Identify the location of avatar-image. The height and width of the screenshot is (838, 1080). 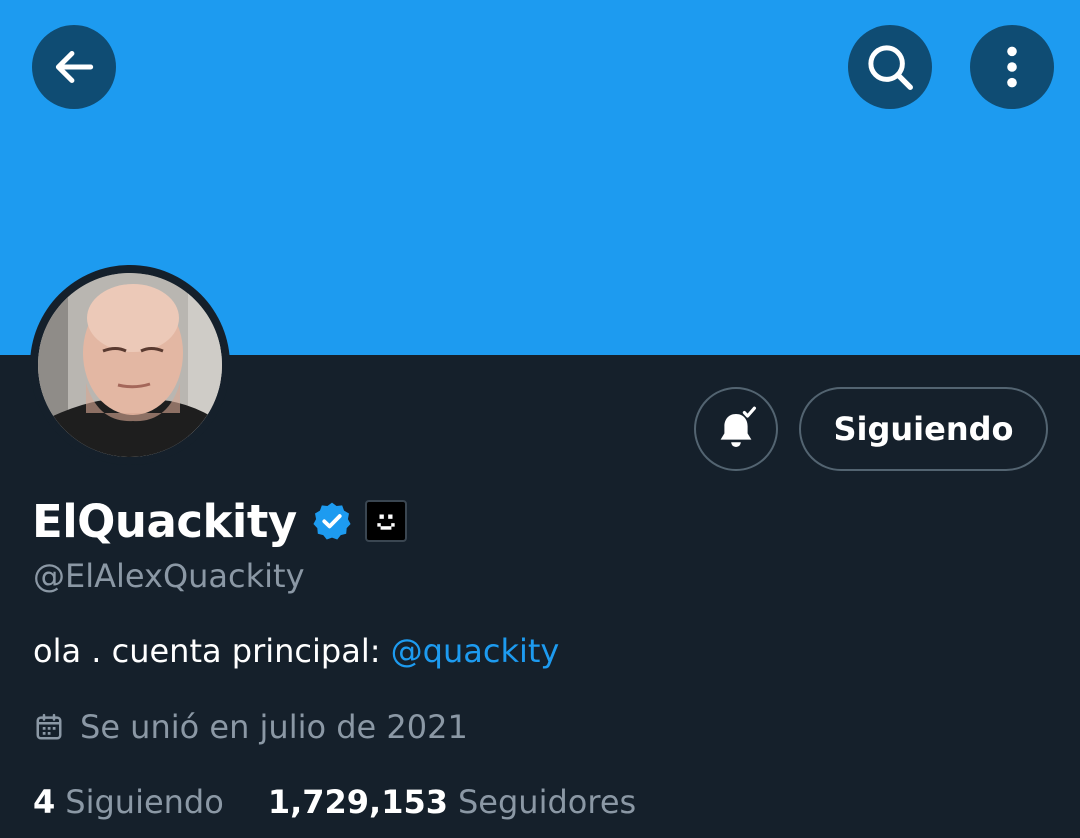
(130, 365).